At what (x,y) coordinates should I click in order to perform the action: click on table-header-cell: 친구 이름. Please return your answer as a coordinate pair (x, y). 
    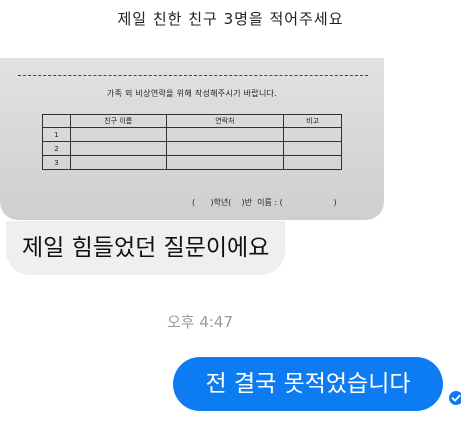
    Looking at the image, I should click on (118, 121).